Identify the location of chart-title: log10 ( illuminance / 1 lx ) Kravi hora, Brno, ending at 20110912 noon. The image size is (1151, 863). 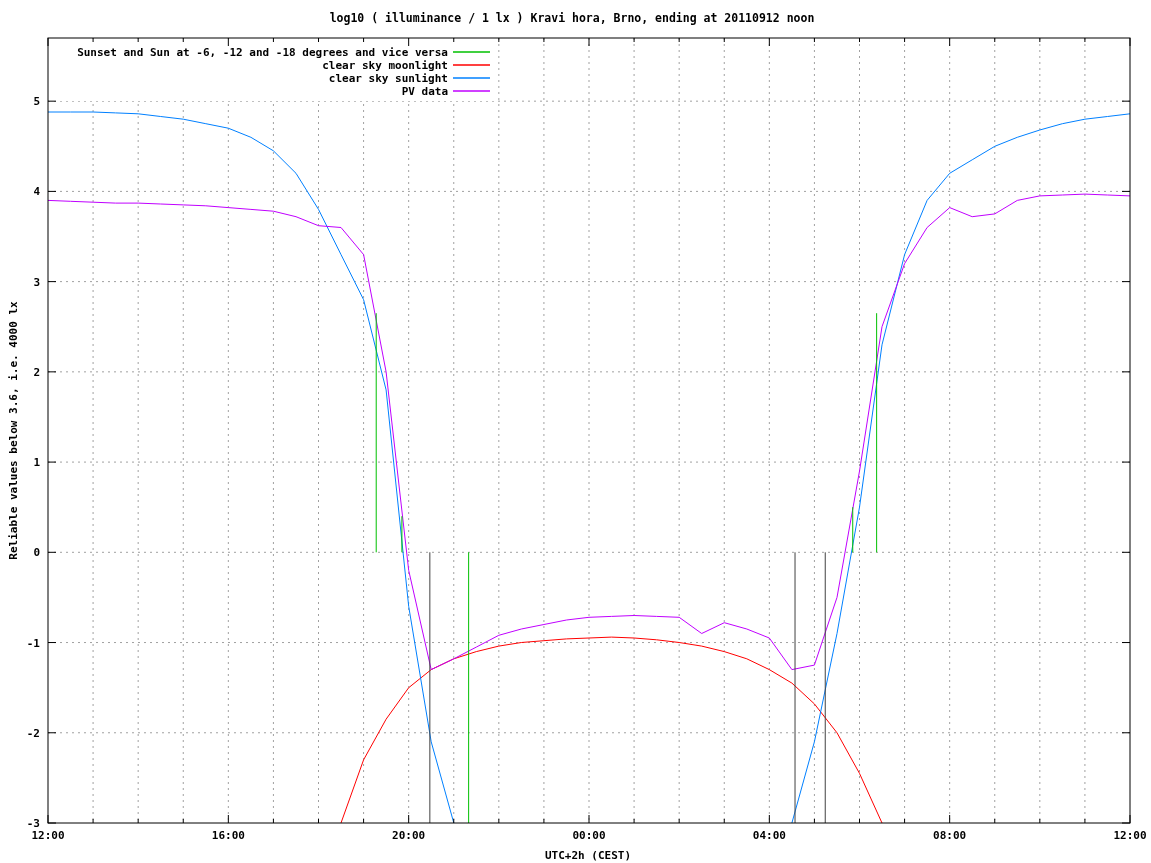
(572, 18).